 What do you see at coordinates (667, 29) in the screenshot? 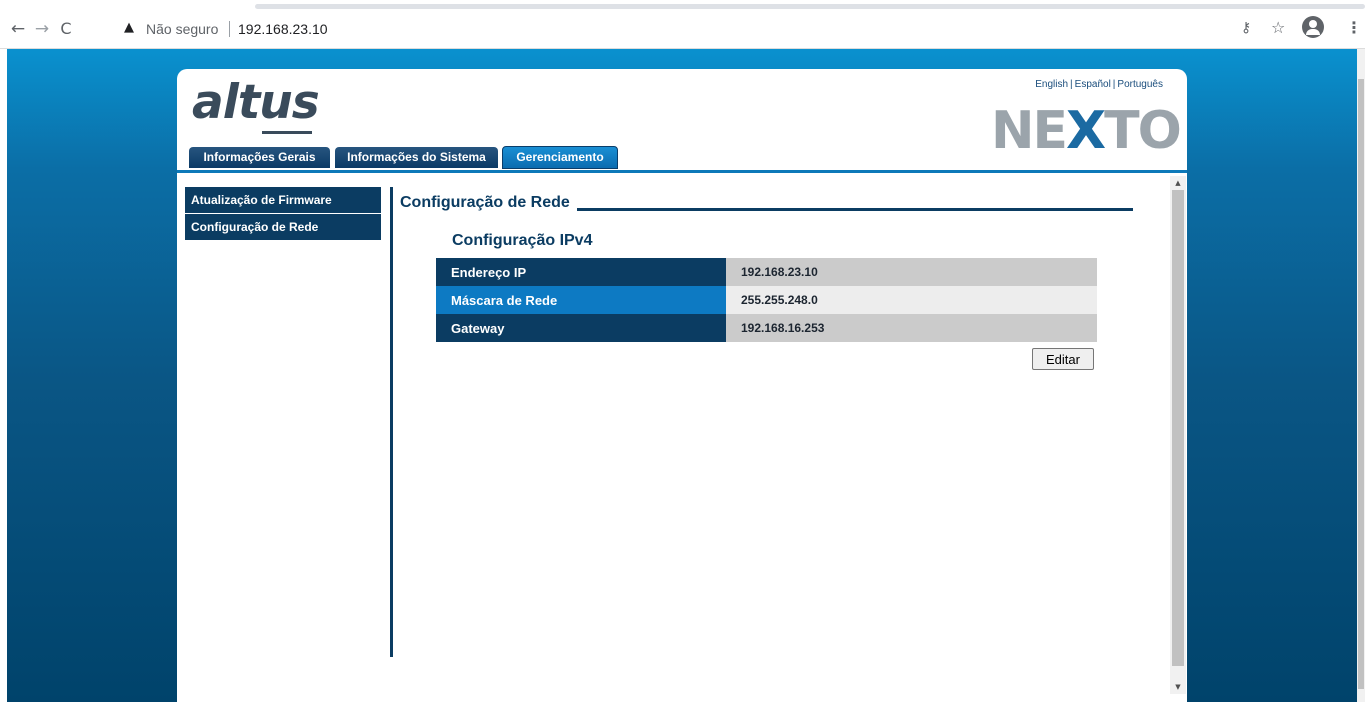
I see `address-bar: ▲ Não seguro 192.168.23.10` at bounding box center [667, 29].